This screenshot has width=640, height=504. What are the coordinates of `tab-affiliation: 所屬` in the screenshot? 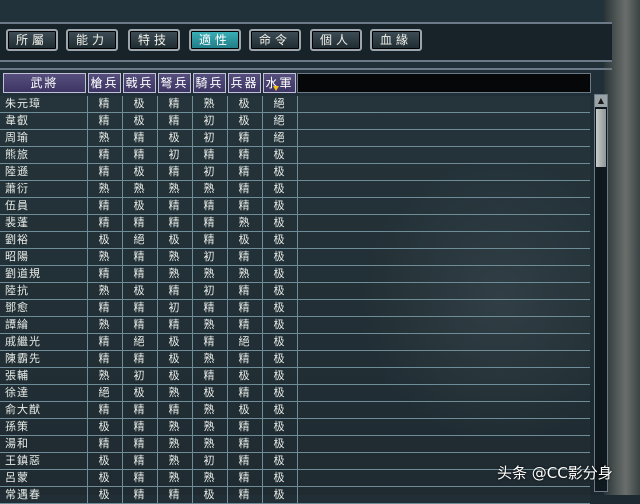 It's located at (32, 40).